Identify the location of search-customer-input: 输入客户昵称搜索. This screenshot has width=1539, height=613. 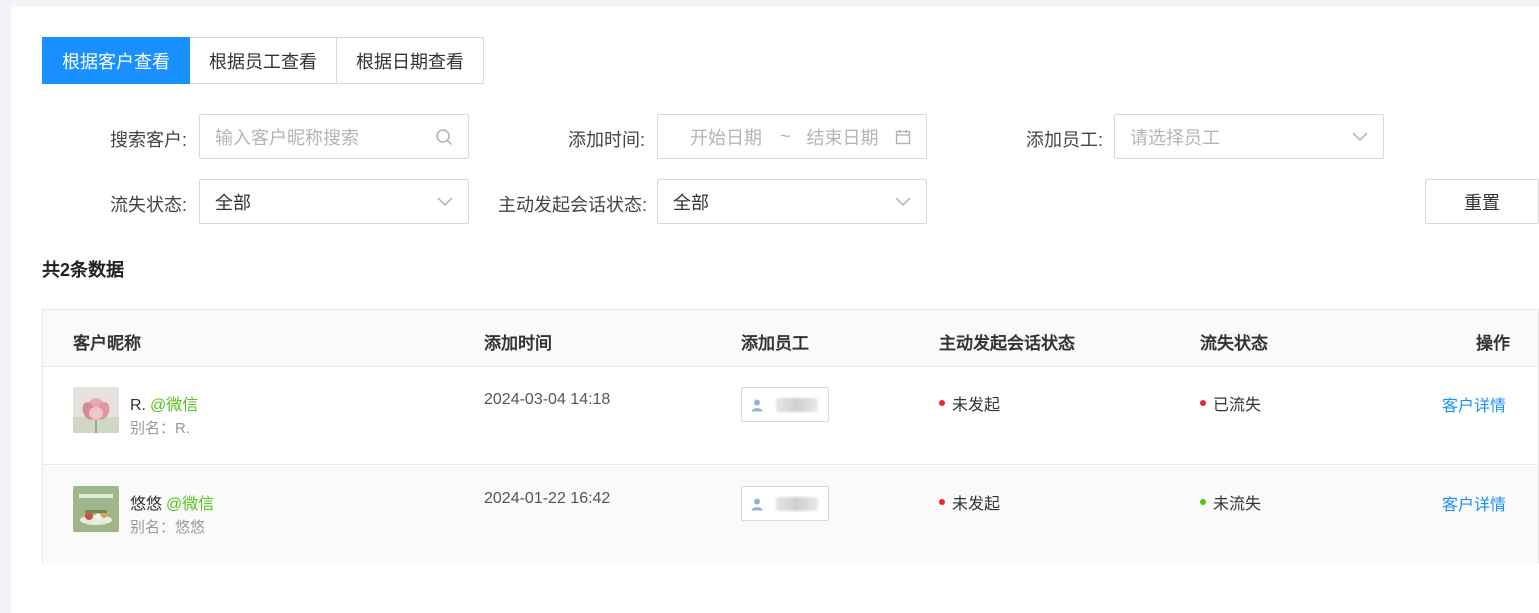
(334, 136).